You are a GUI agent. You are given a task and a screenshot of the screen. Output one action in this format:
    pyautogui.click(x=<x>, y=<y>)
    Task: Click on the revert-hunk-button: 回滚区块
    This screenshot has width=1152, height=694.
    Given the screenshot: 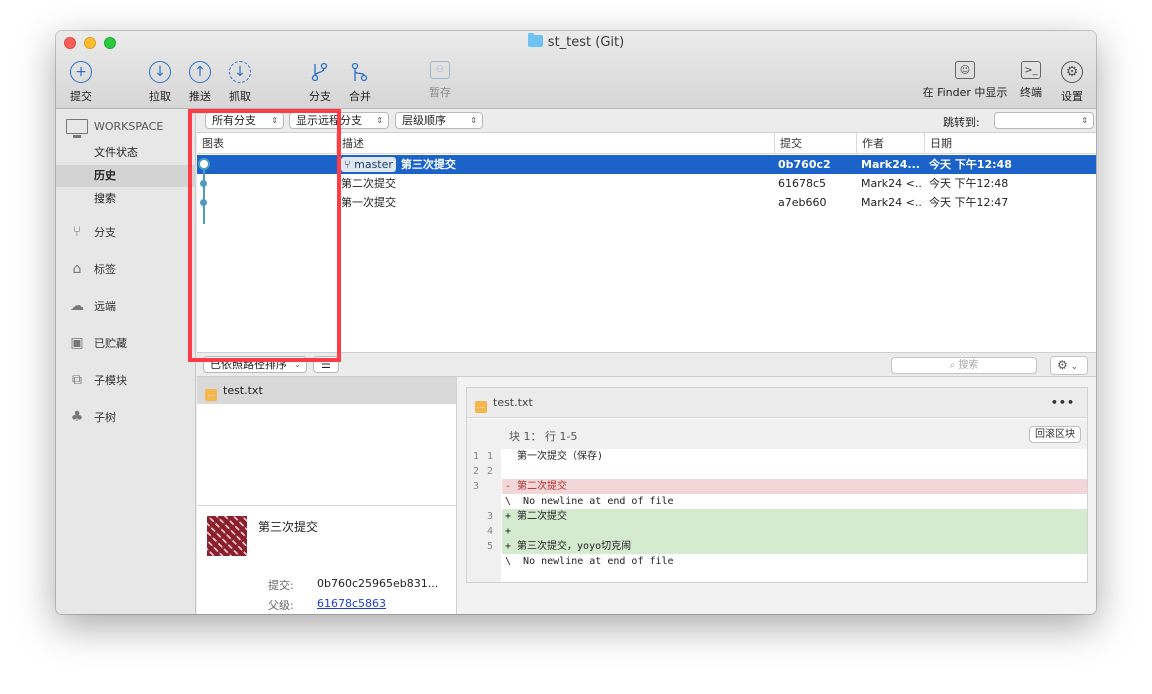 What is the action you would take?
    pyautogui.click(x=1055, y=434)
    